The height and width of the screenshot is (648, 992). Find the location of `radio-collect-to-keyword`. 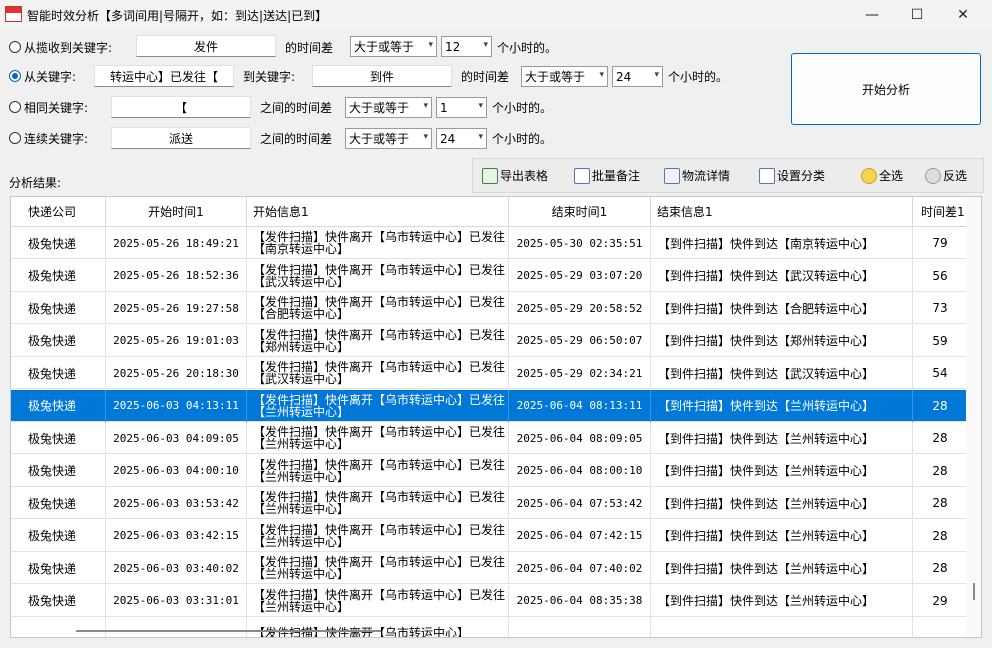

radio-collect-to-keyword is located at coordinates (15, 47).